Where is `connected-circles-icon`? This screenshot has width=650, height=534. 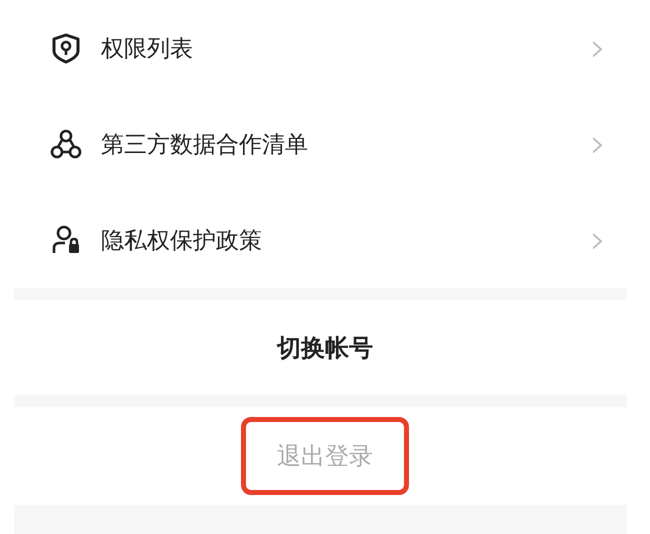 connected-circles-icon is located at coordinates (66, 144).